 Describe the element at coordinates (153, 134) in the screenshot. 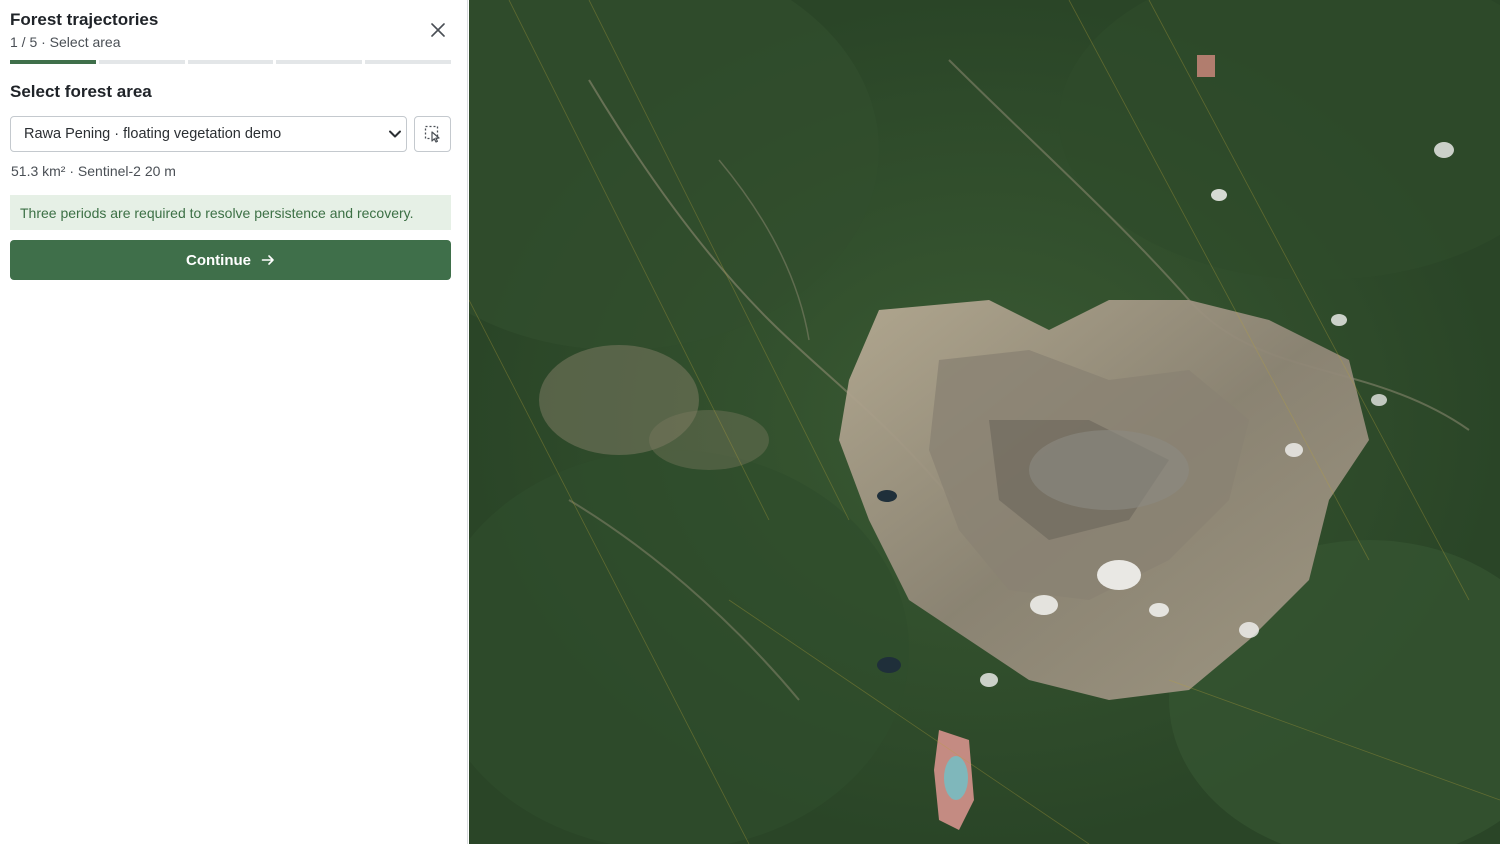

I see `forest-area-select-value: Rawa Pening · floating vegetation demo` at that location.